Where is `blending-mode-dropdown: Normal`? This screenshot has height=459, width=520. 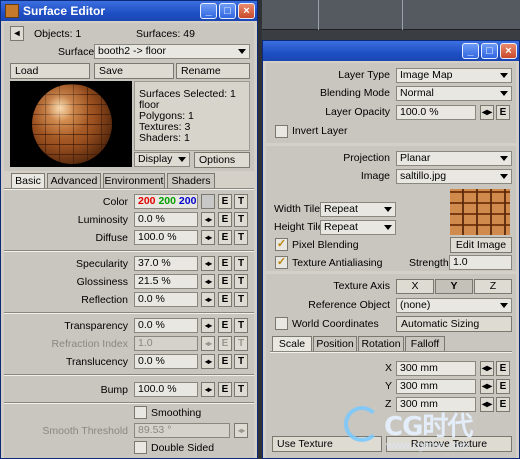
blending-mode-dropdown: Normal is located at coordinates (454, 93).